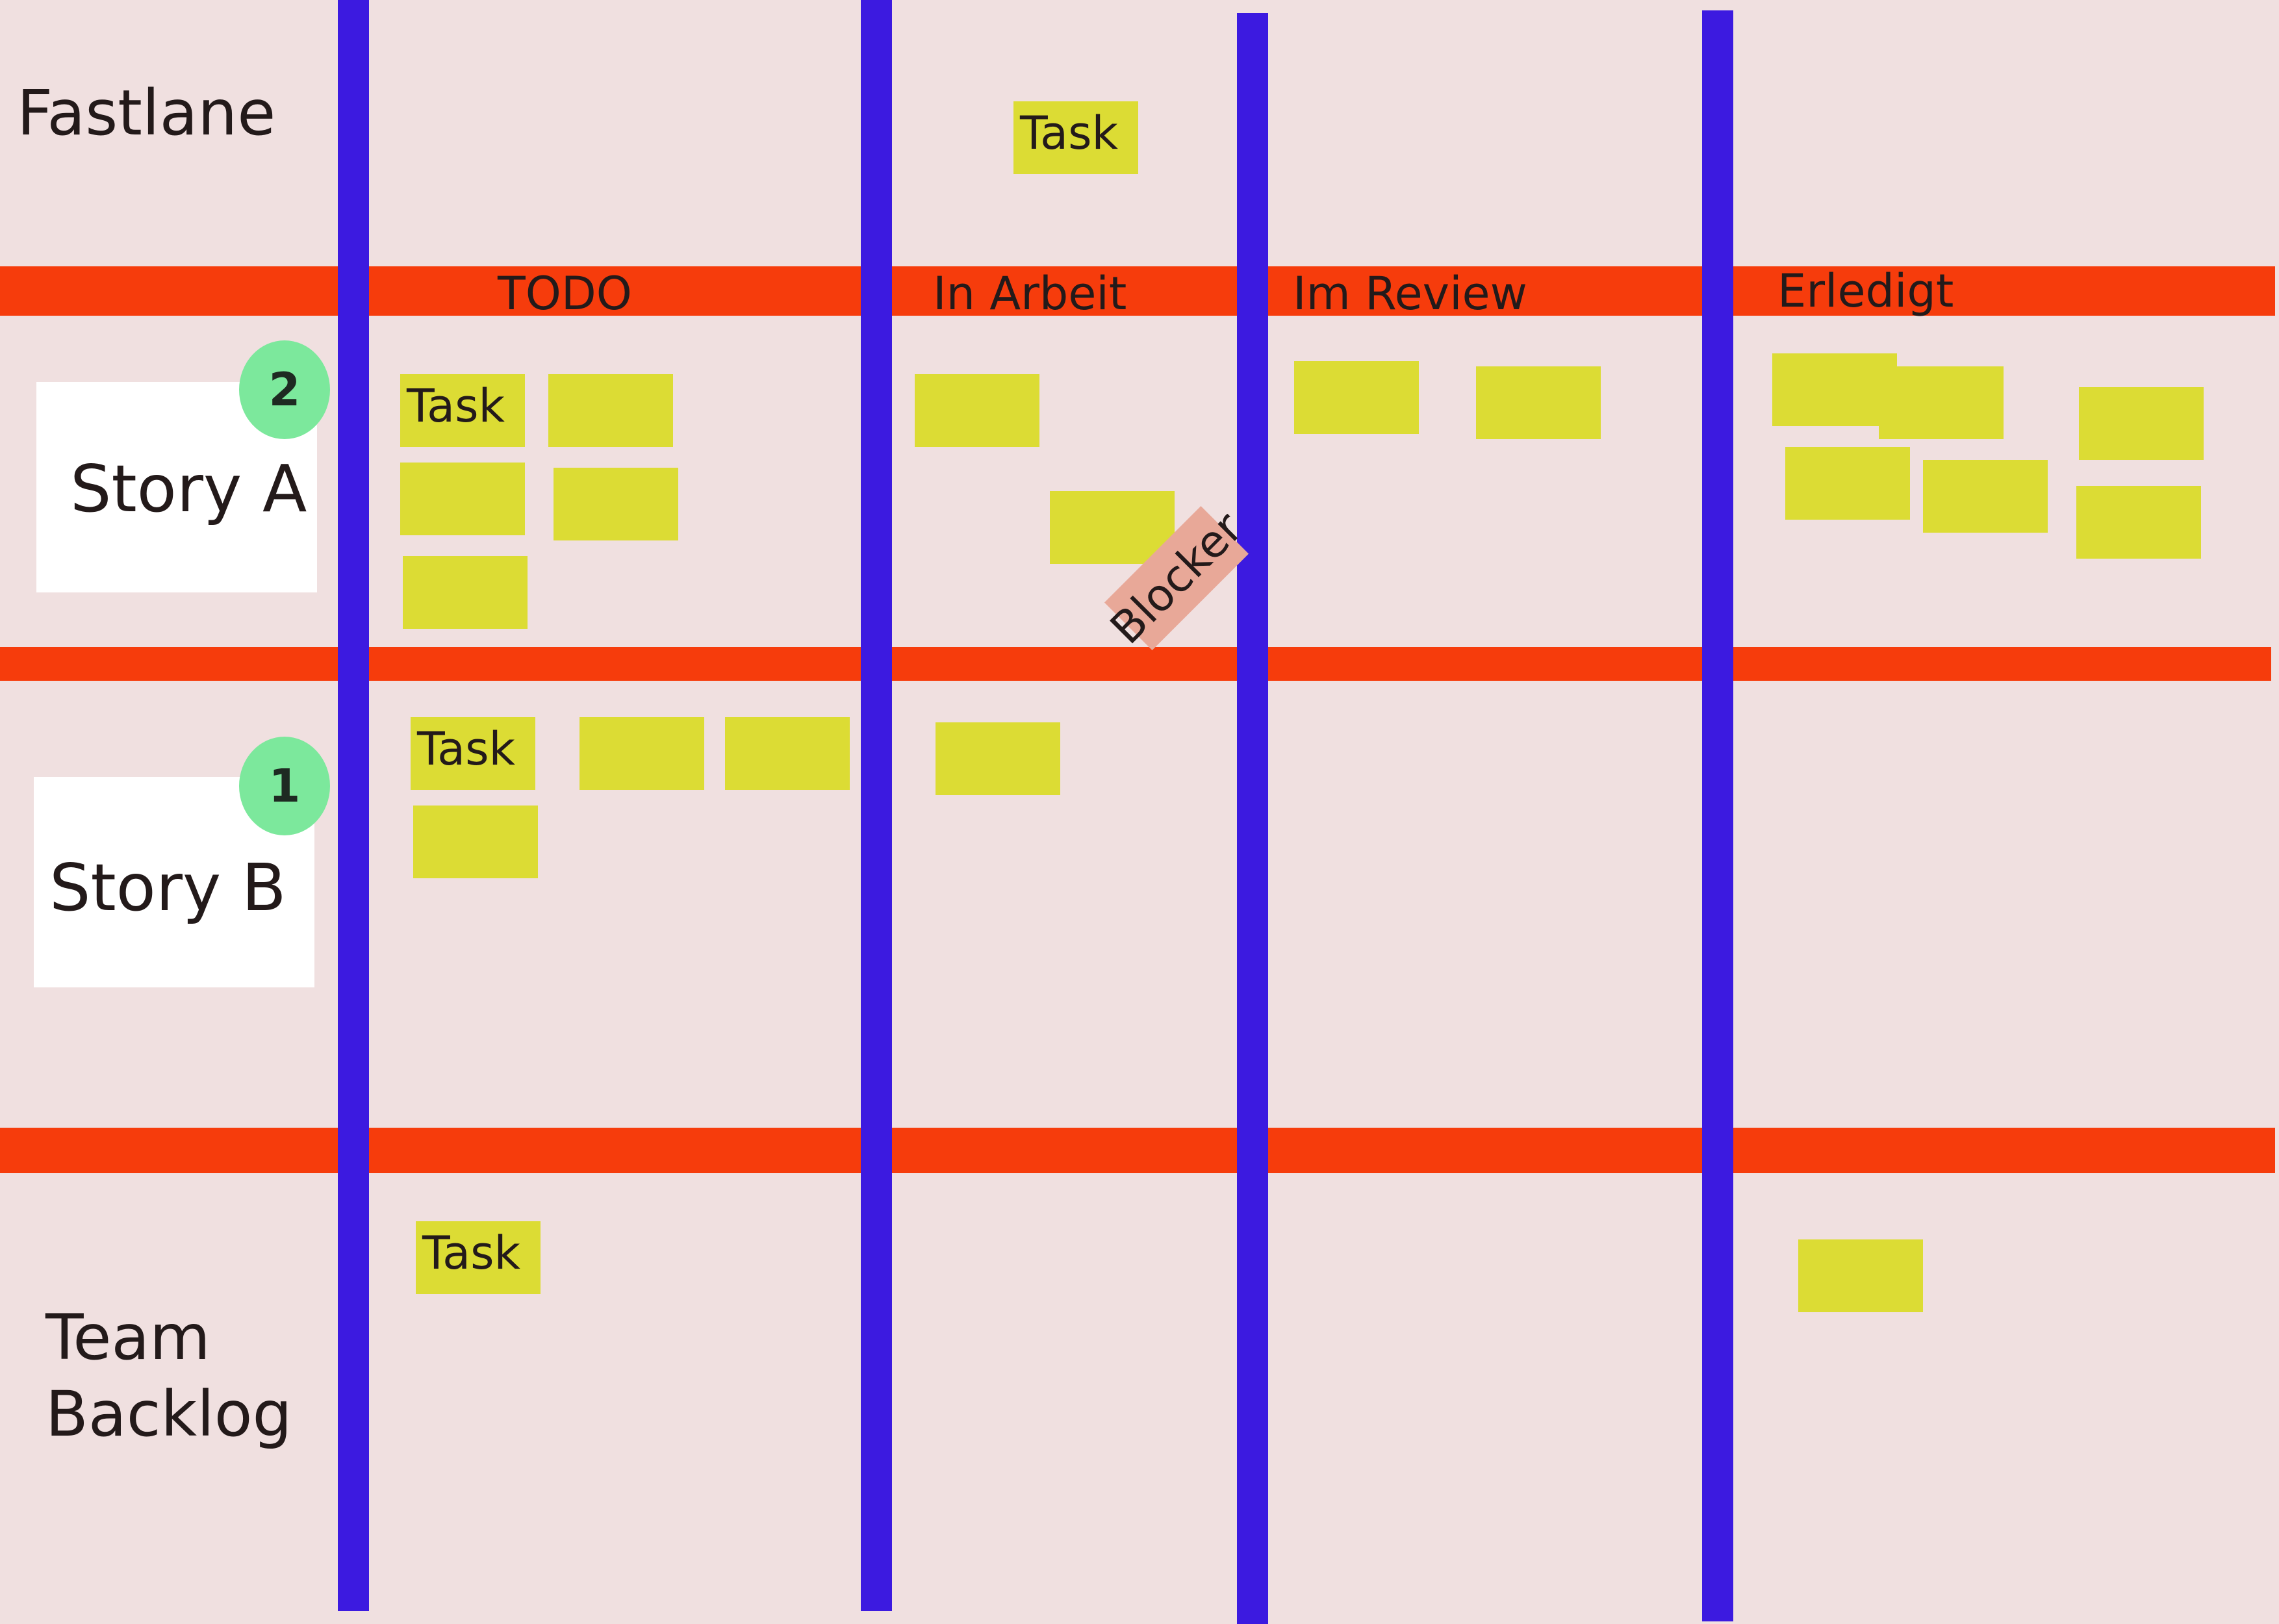 Image resolution: width=2279 pixels, height=1624 pixels. Describe the element at coordinates (128, 1337) in the screenshot. I see `lane-label-team-backlog-line1: Team` at that location.